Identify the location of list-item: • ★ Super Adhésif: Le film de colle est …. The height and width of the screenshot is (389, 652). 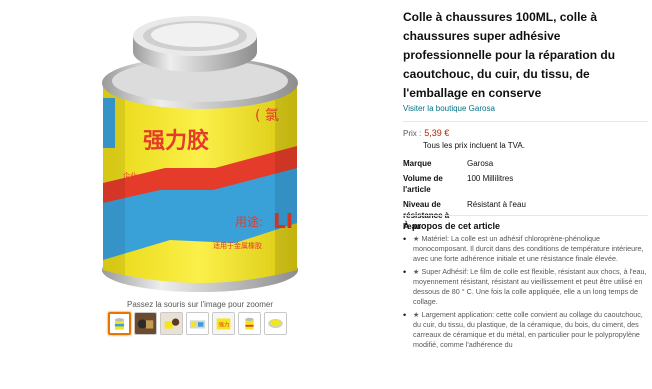
(525, 287).